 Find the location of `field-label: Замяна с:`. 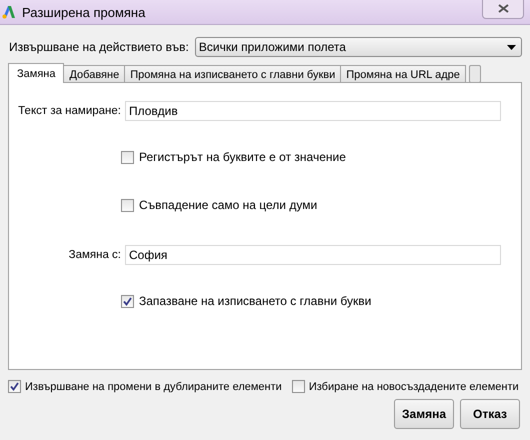

field-label: Замяна с: is located at coordinates (95, 255).